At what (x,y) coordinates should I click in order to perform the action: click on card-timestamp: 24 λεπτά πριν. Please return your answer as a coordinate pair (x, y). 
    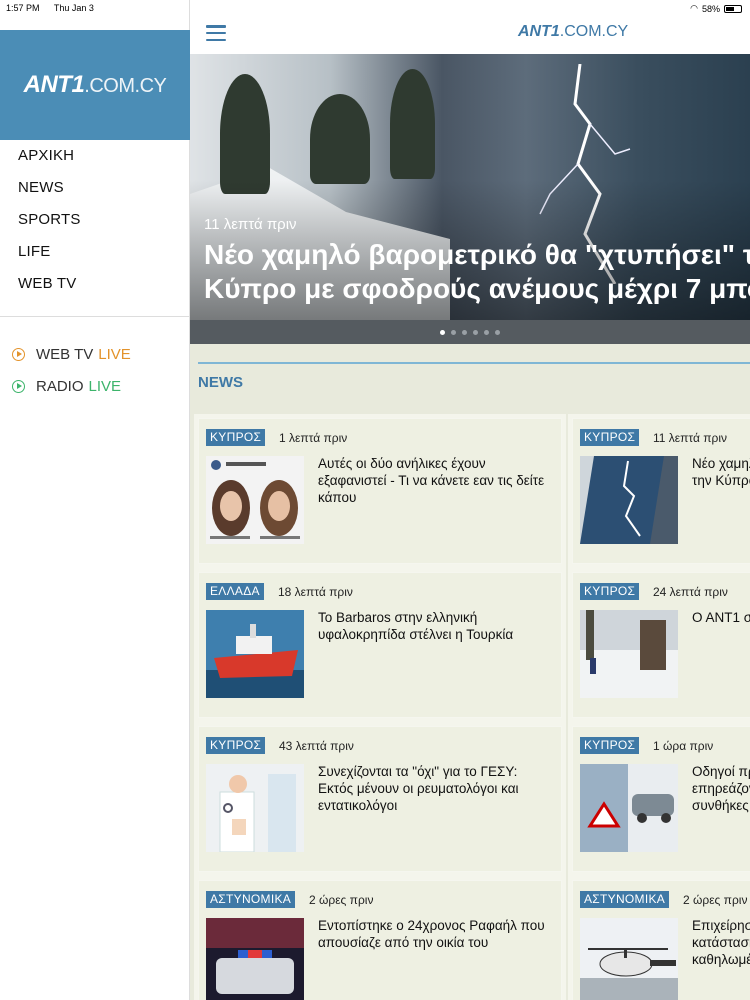
    Looking at the image, I should click on (690, 592).